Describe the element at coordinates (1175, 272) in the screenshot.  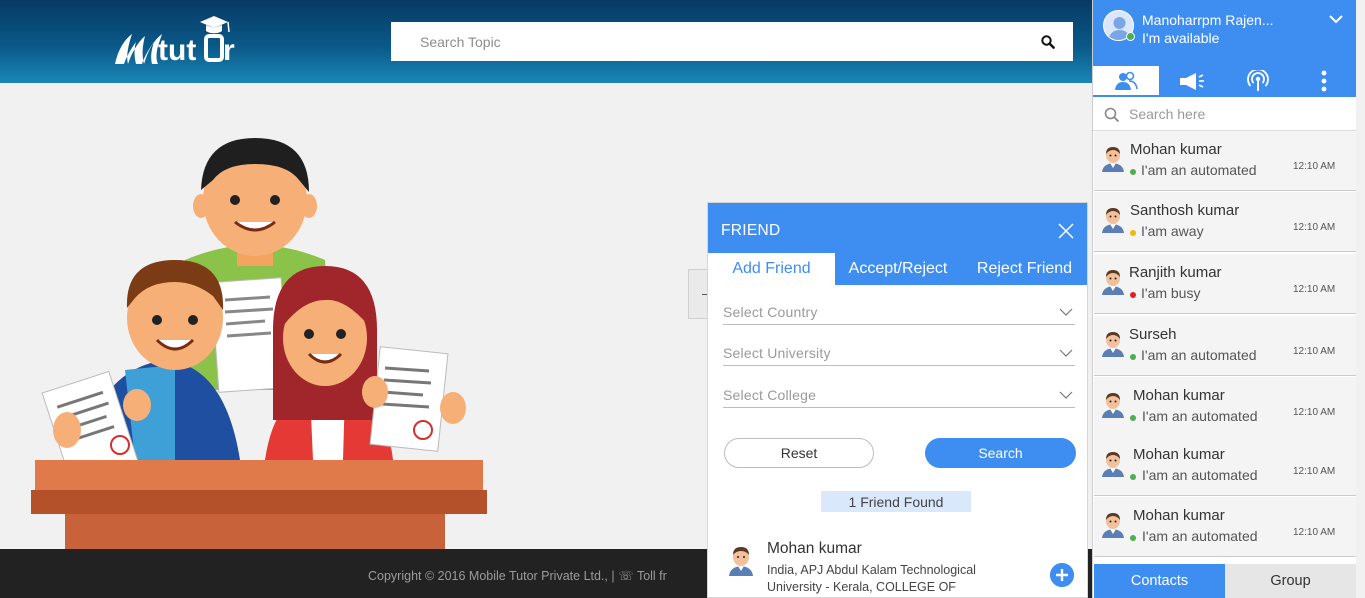
I see `contact-name: Ranjith kumar` at that location.